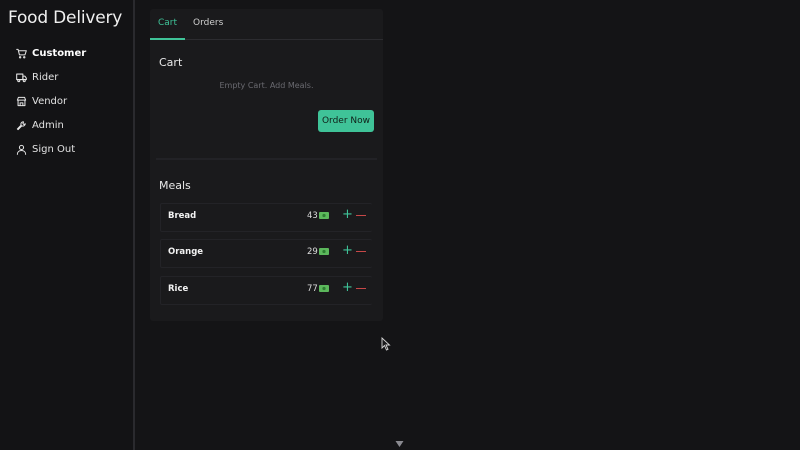 The width and height of the screenshot is (800, 450). Describe the element at coordinates (346, 121) in the screenshot. I see `order-now-button: Order Now` at that location.